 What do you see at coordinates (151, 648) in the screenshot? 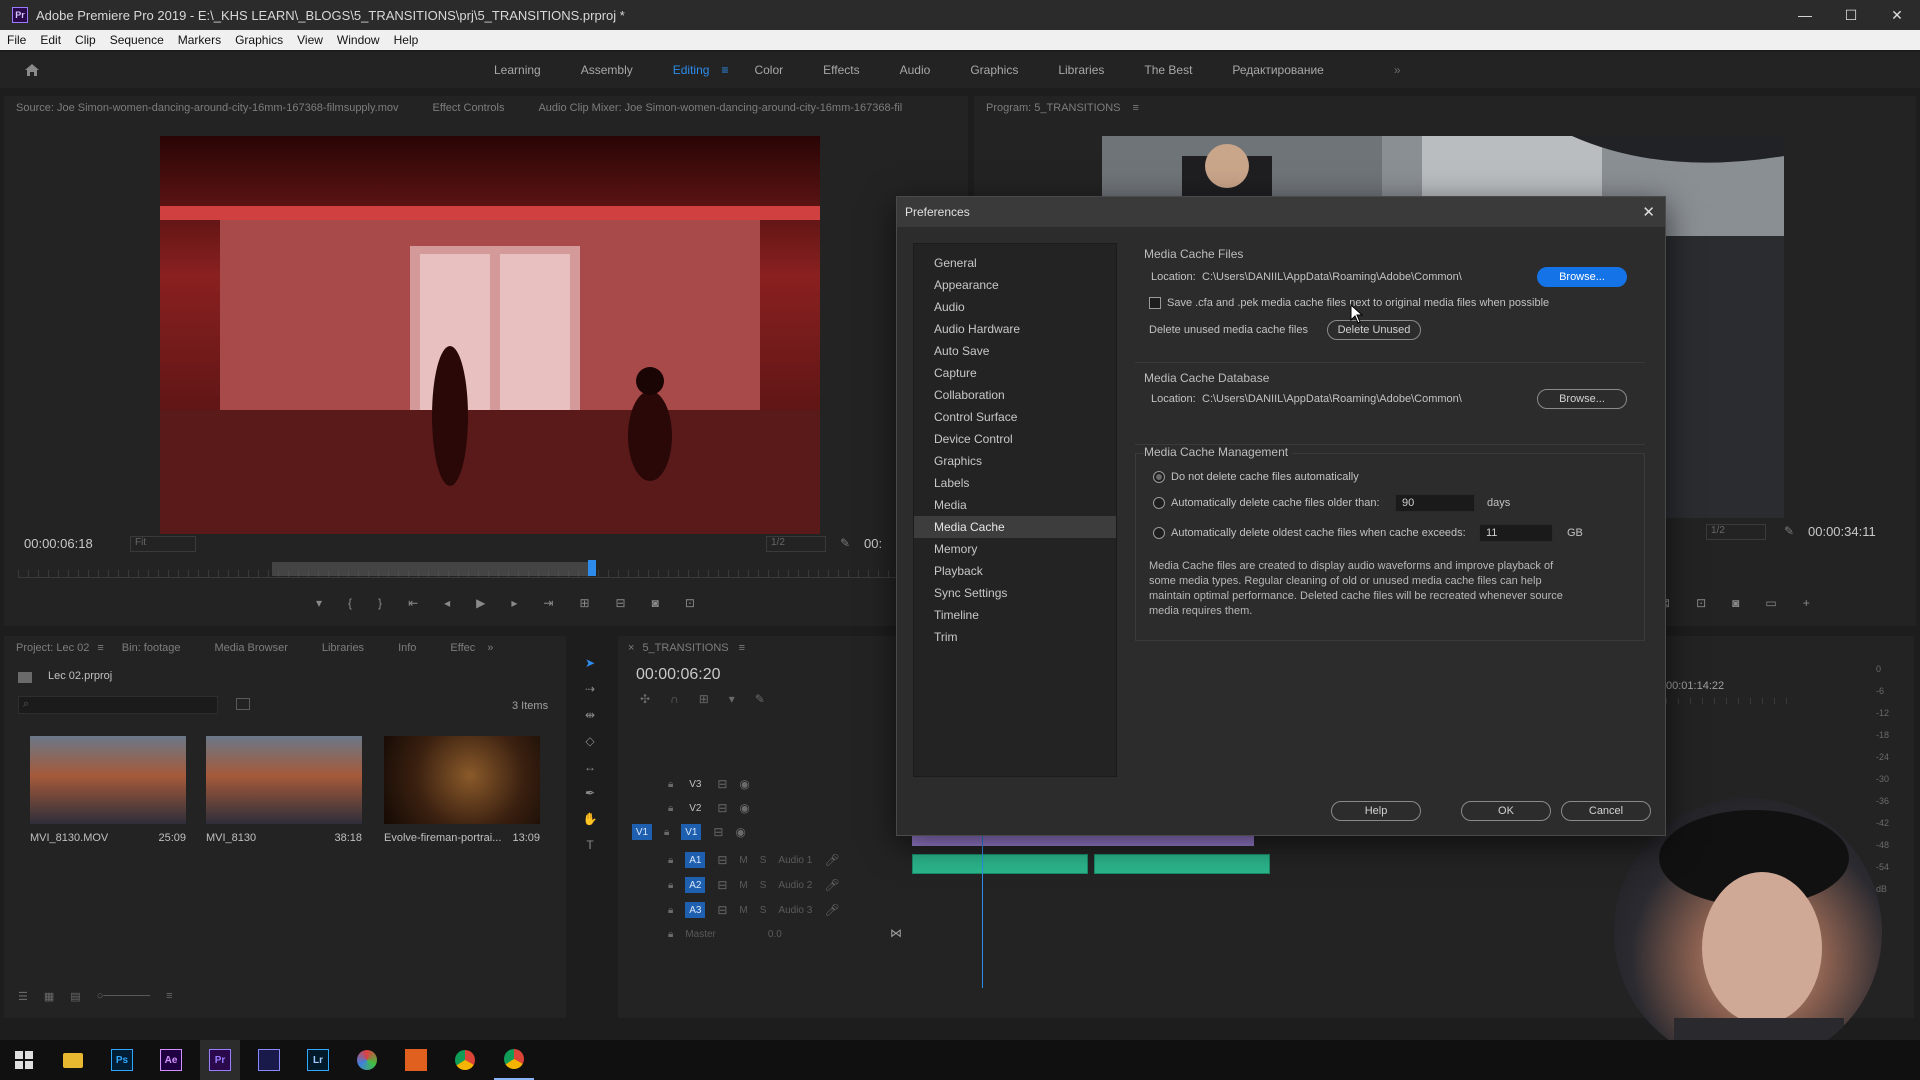
I see `tab-bin-footage: Bin: footage` at bounding box center [151, 648].